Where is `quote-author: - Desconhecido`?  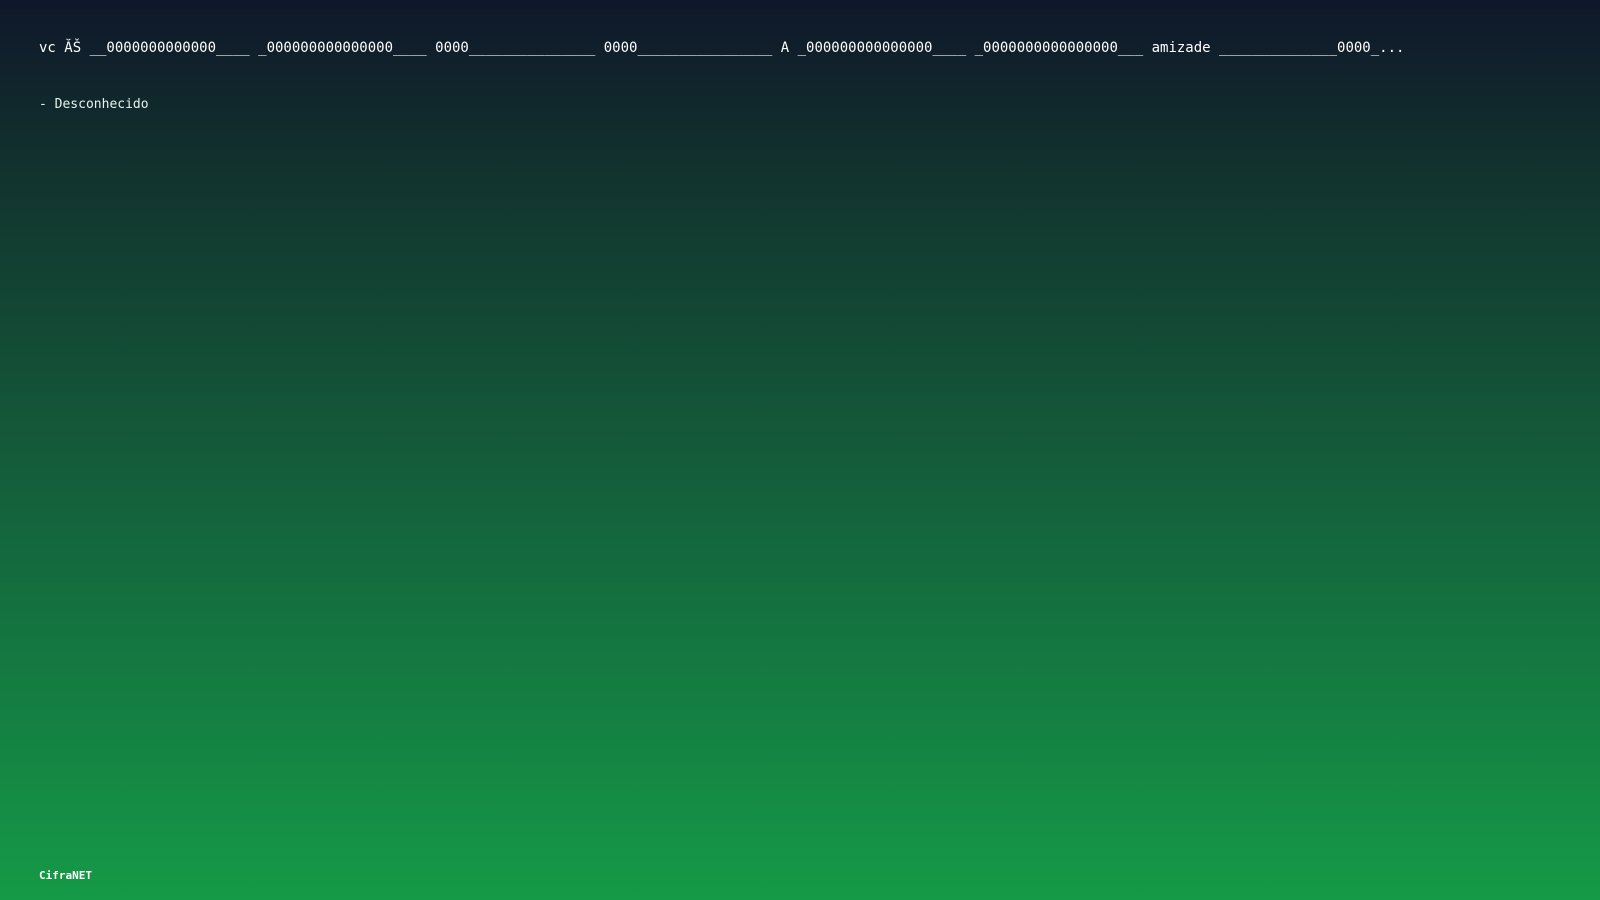
quote-author: - Desconhecido is located at coordinates (94, 104).